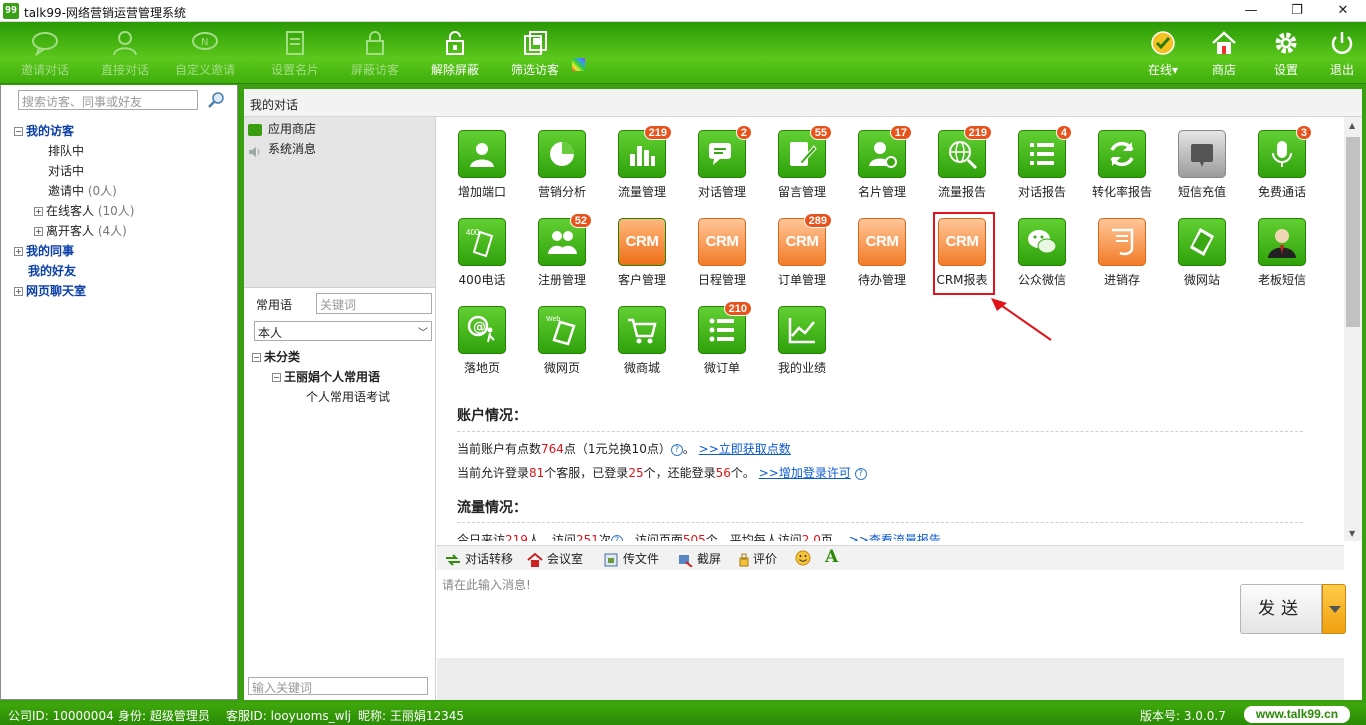 This screenshot has height=725, width=1366. Describe the element at coordinates (802, 349) in the screenshot. I see `app-tile: 我的业绩` at that location.